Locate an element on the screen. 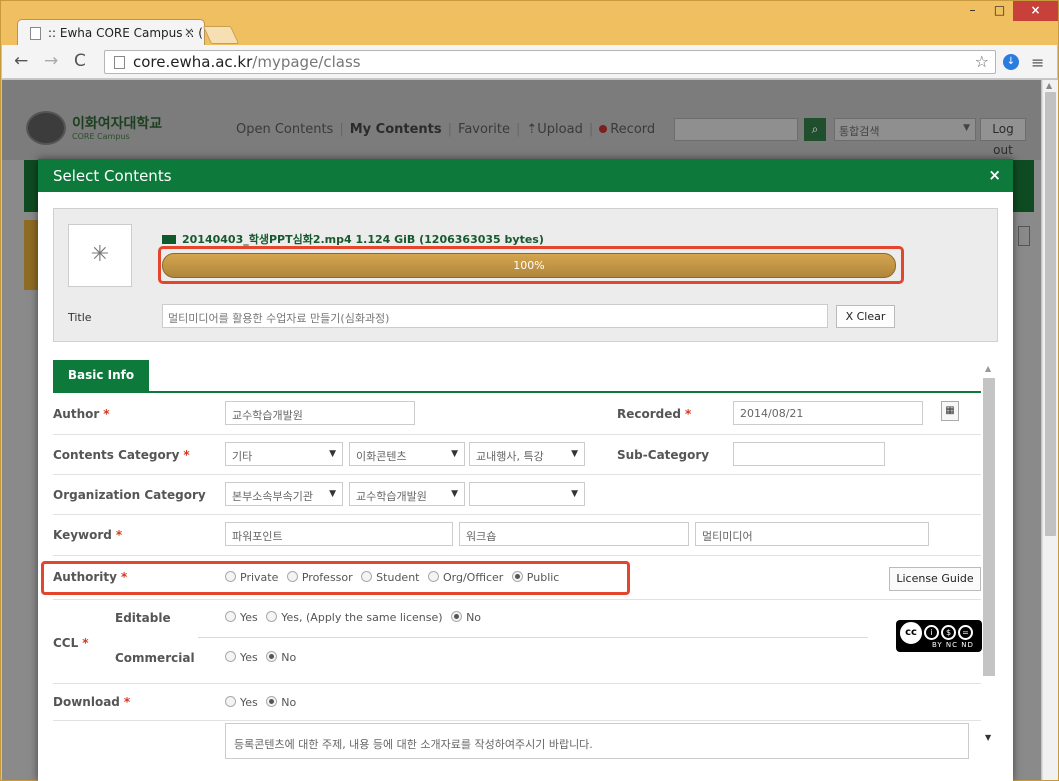 The height and width of the screenshot is (781, 1059). search-icon: ⌕ is located at coordinates (815, 129).